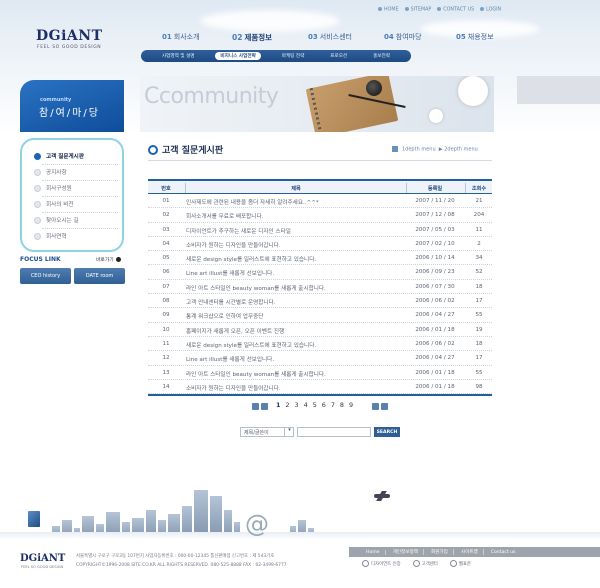 The image size is (600, 588). I want to click on gnb-item-company: 01 회사소개, so click(181, 37).